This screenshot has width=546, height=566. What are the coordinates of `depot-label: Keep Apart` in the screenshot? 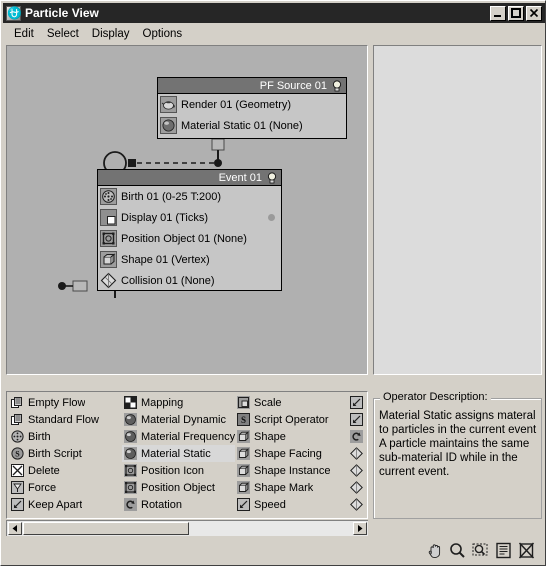 It's located at (55, 504).